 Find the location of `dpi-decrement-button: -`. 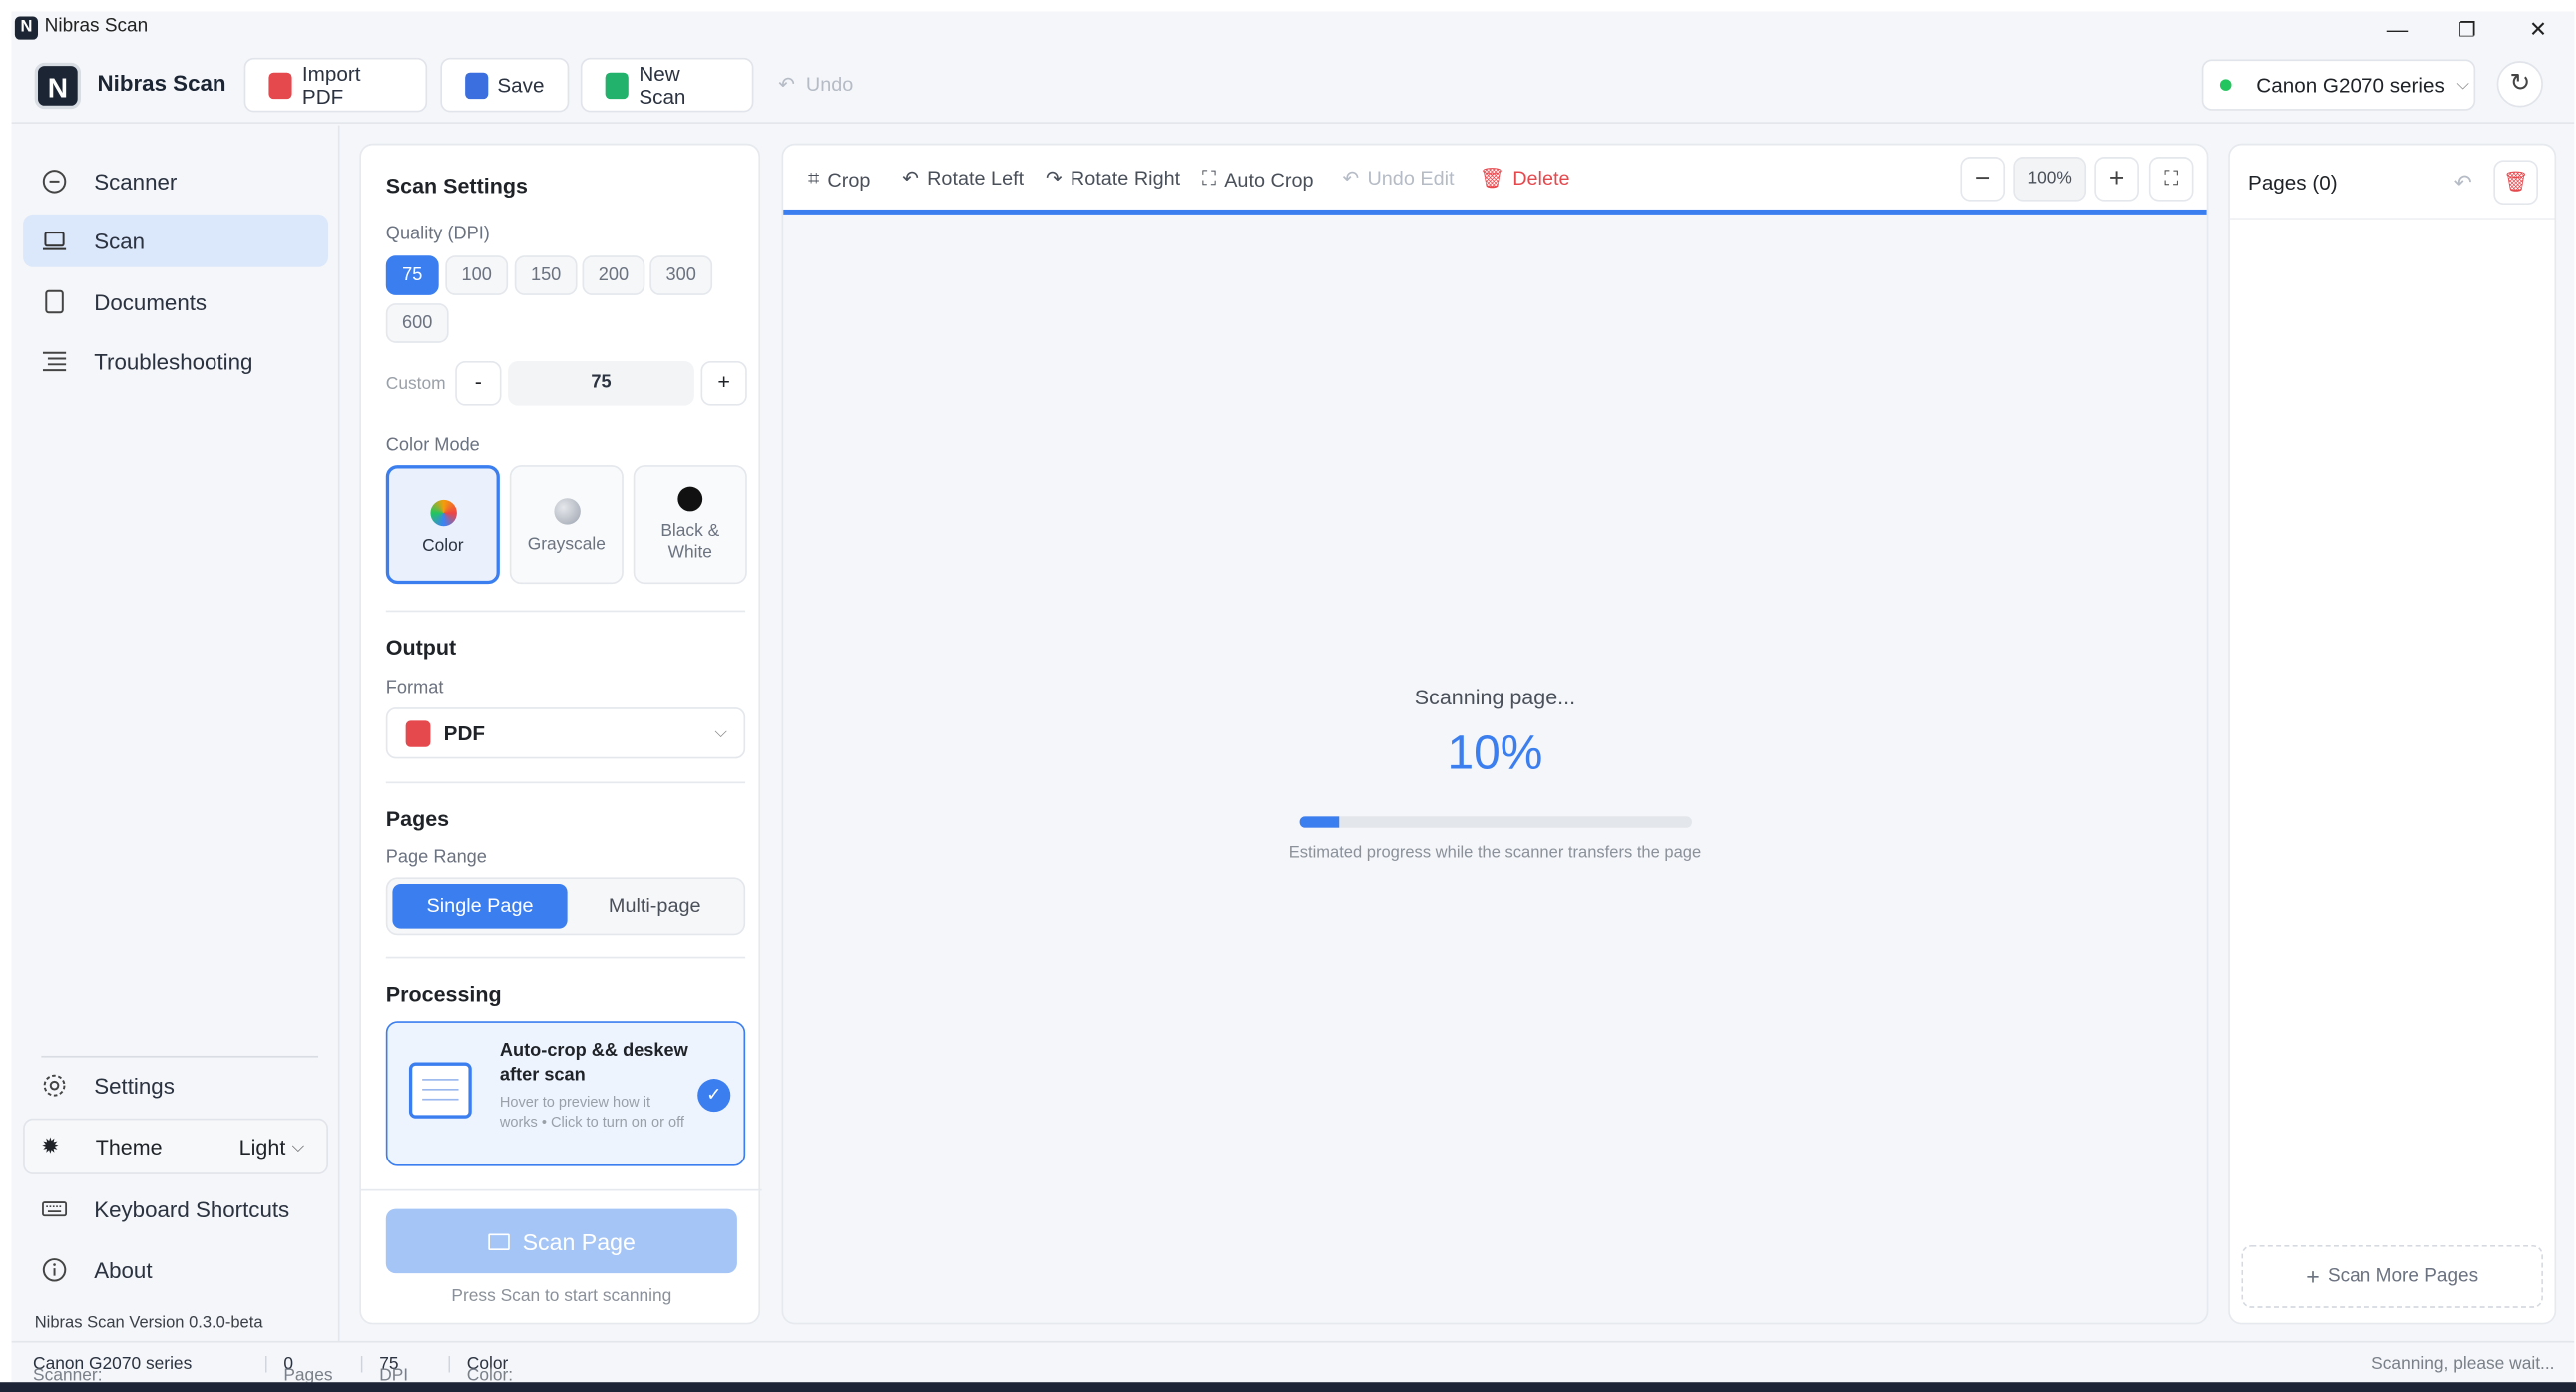

dpi-decrement-button: - is located at coordinates (478, 383).